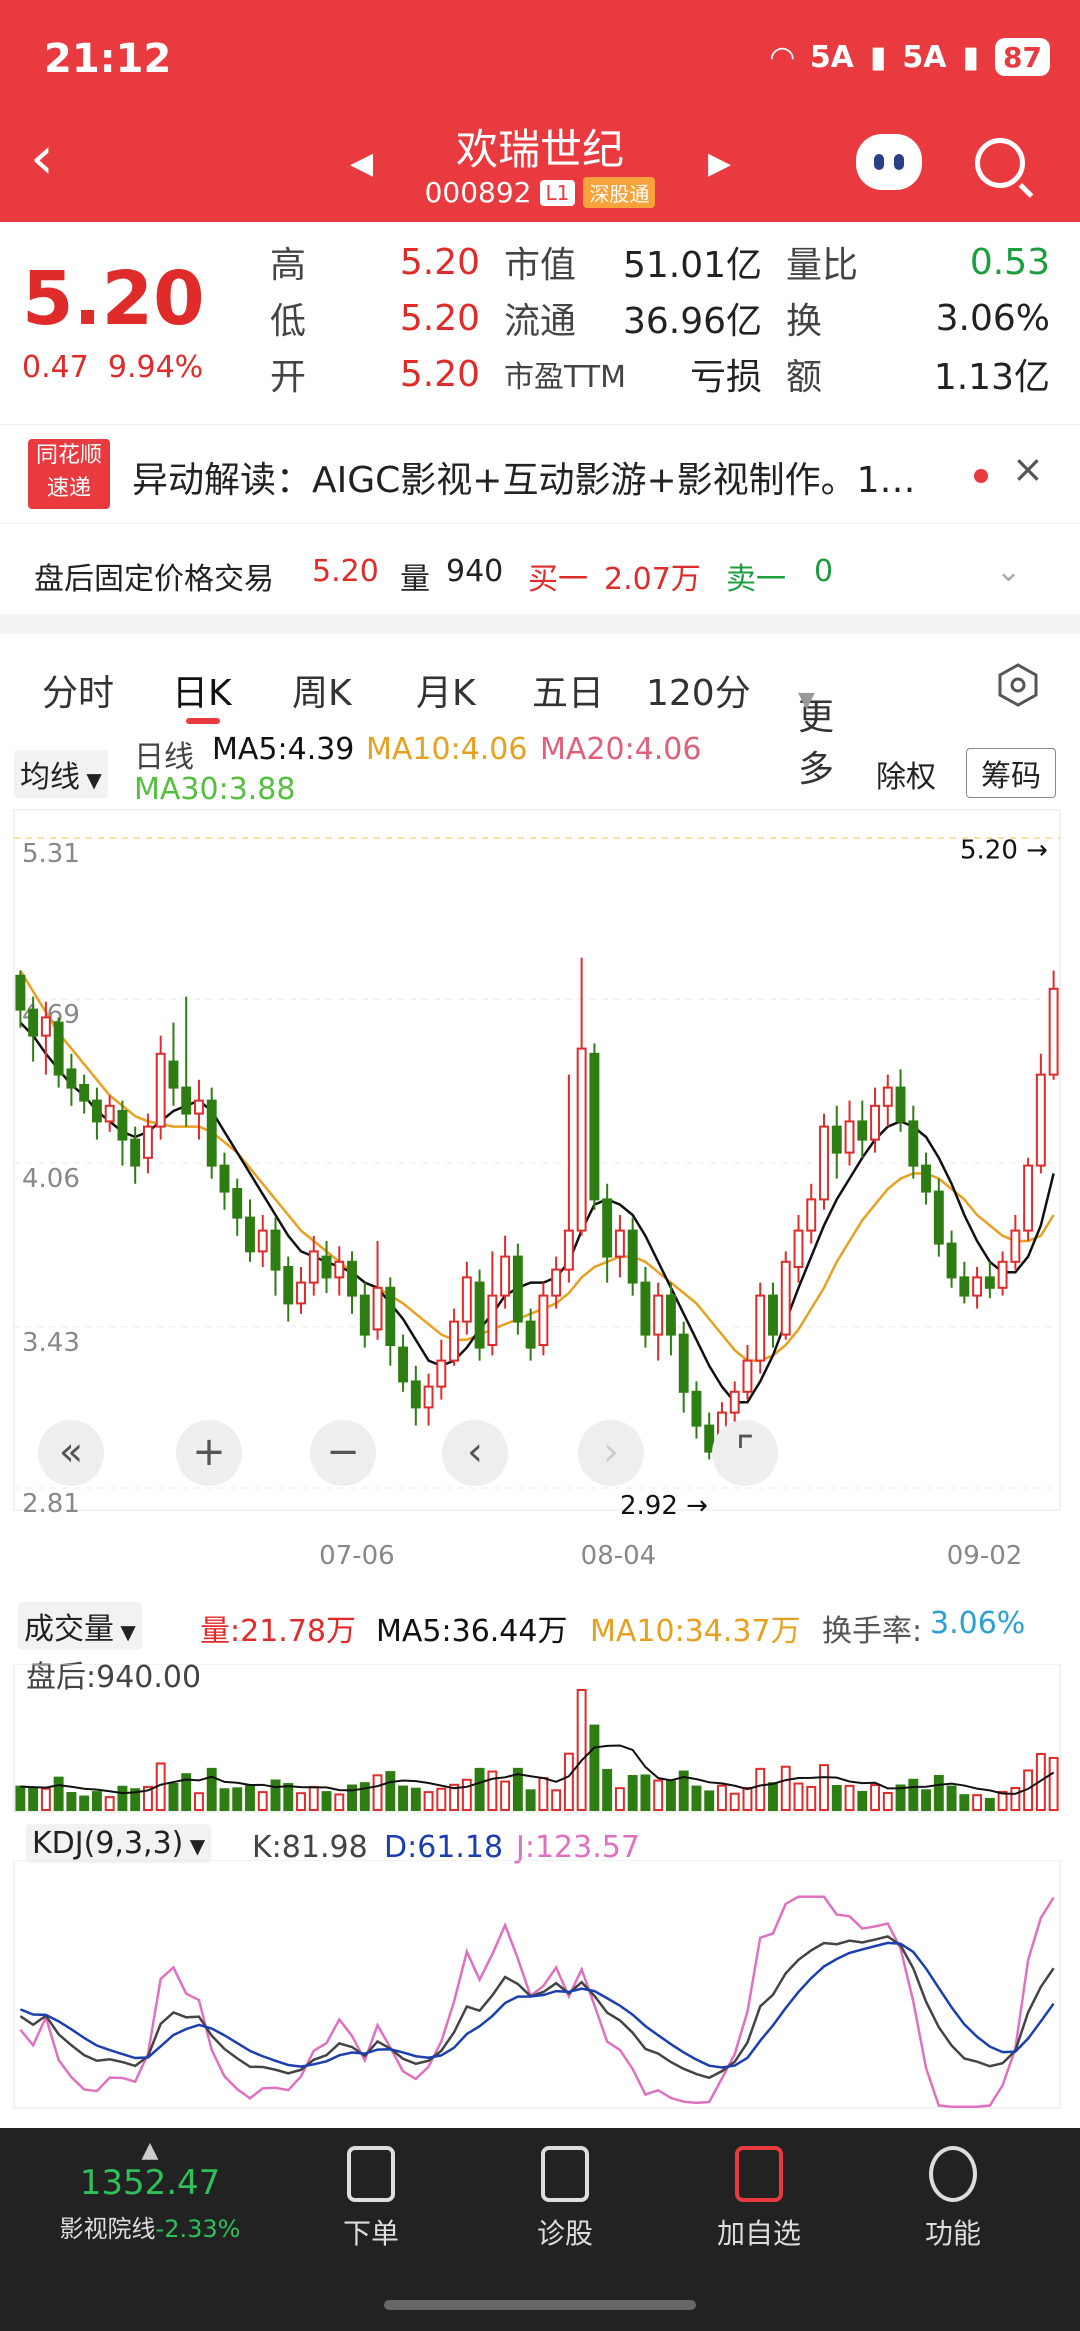 The height and width of the screenshot is (2331, 1080). I want to click on nav-add-watchlist: 加自选, so click(759, 2199).